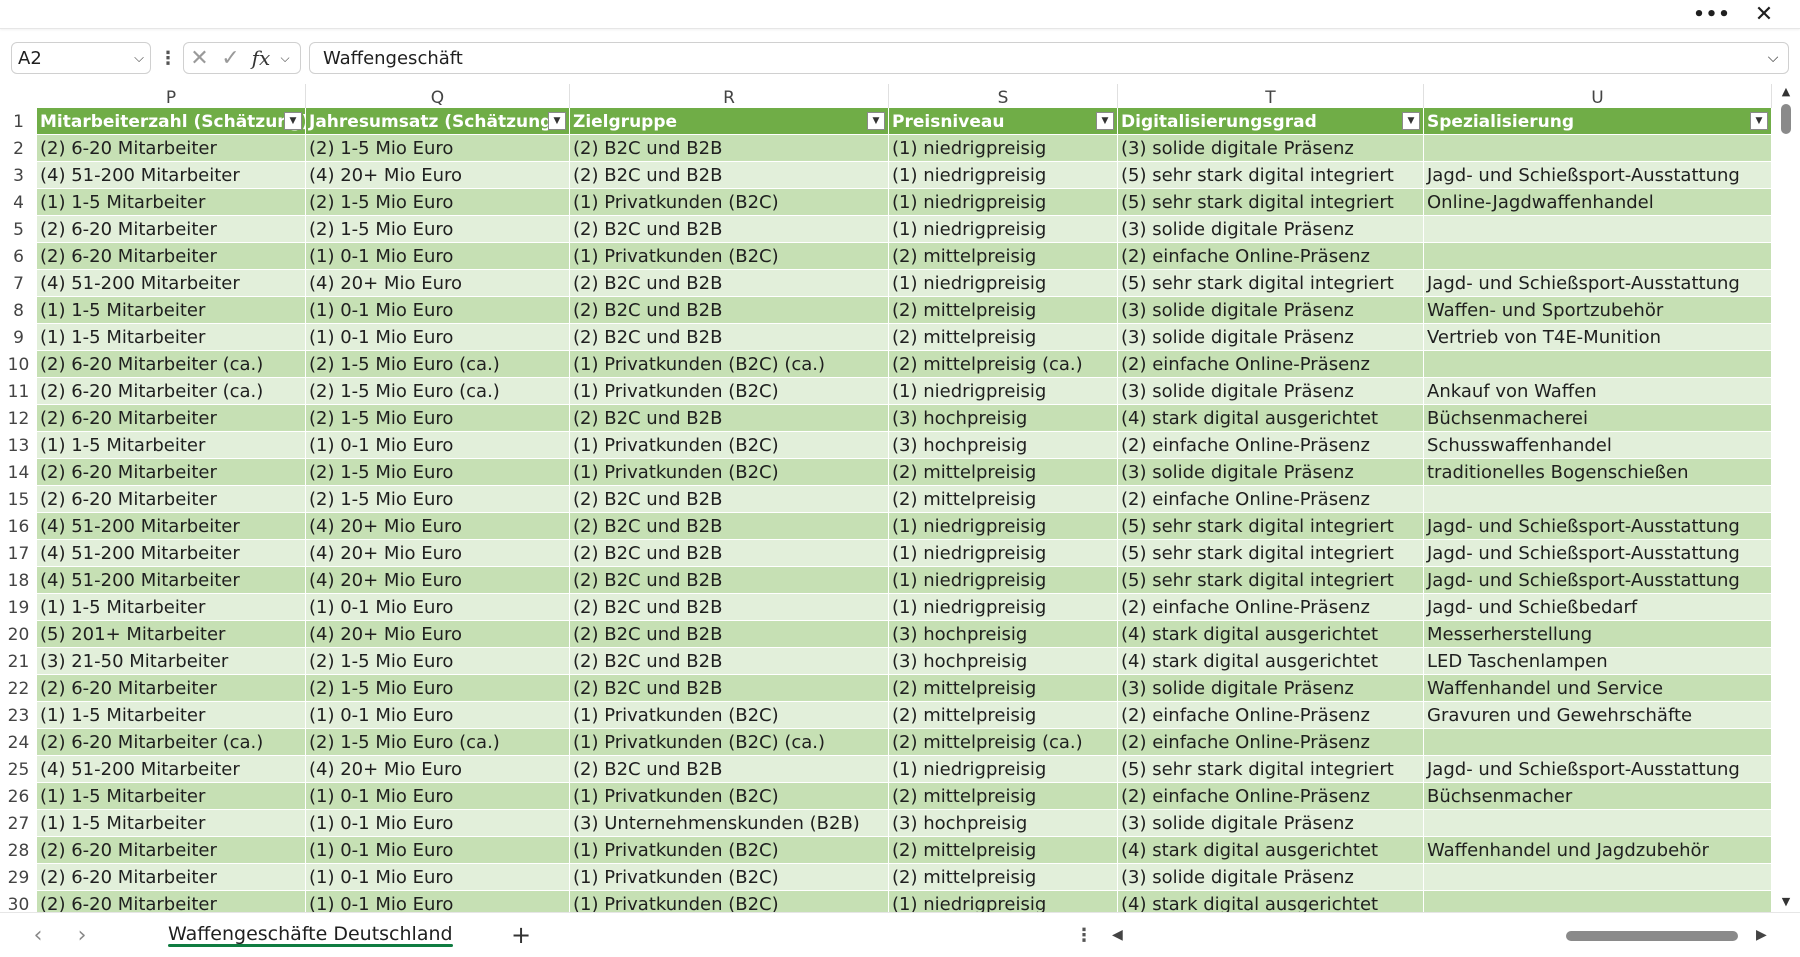  Describe the element at coordinates (18, 526) in the screenshot. I see `row-number: 16` at that location.